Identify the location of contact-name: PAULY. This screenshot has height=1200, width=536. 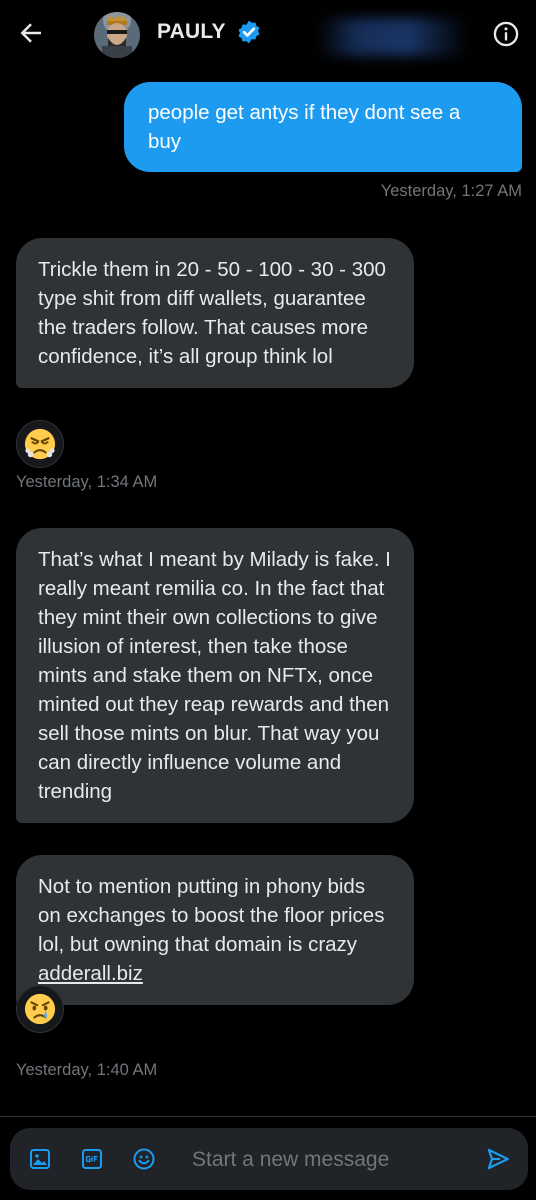
(191, 32).